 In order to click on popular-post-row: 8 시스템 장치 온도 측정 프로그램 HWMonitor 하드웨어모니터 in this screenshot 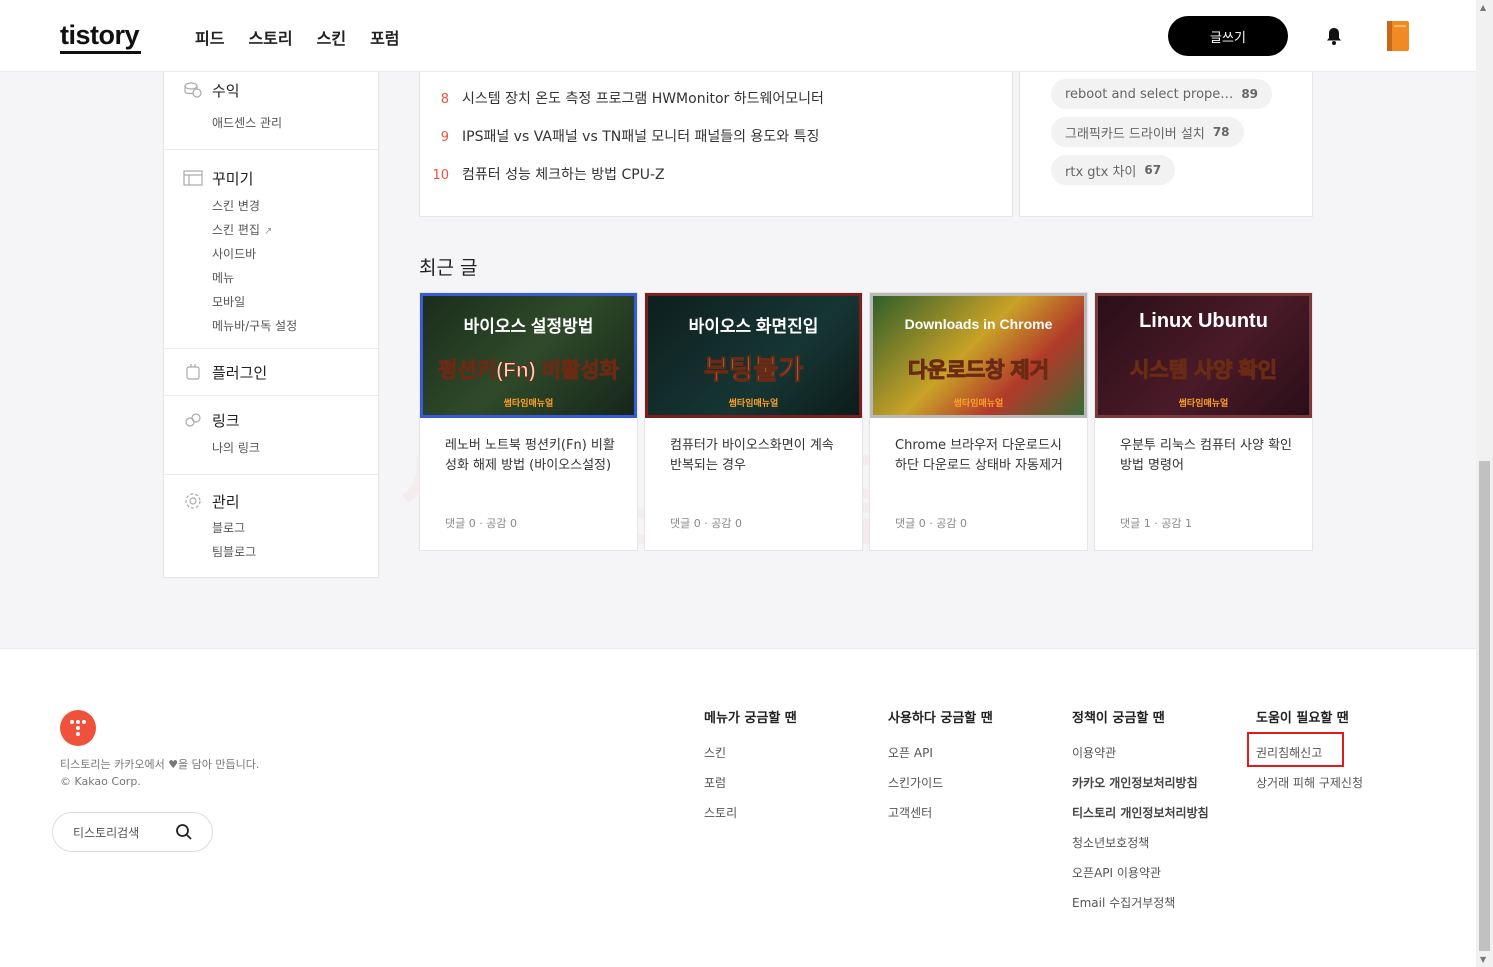, I will do `click(622, 98)`.